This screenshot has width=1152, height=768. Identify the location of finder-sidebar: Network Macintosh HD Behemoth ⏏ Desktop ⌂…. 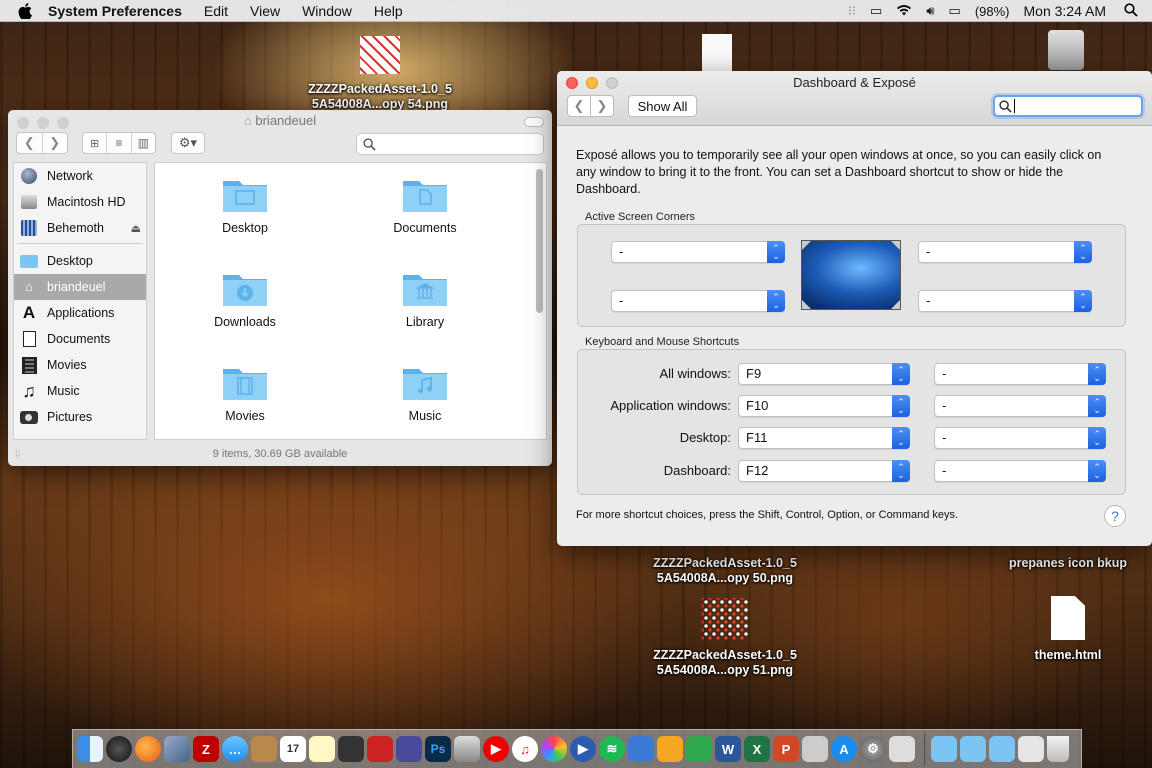
(80, 301).